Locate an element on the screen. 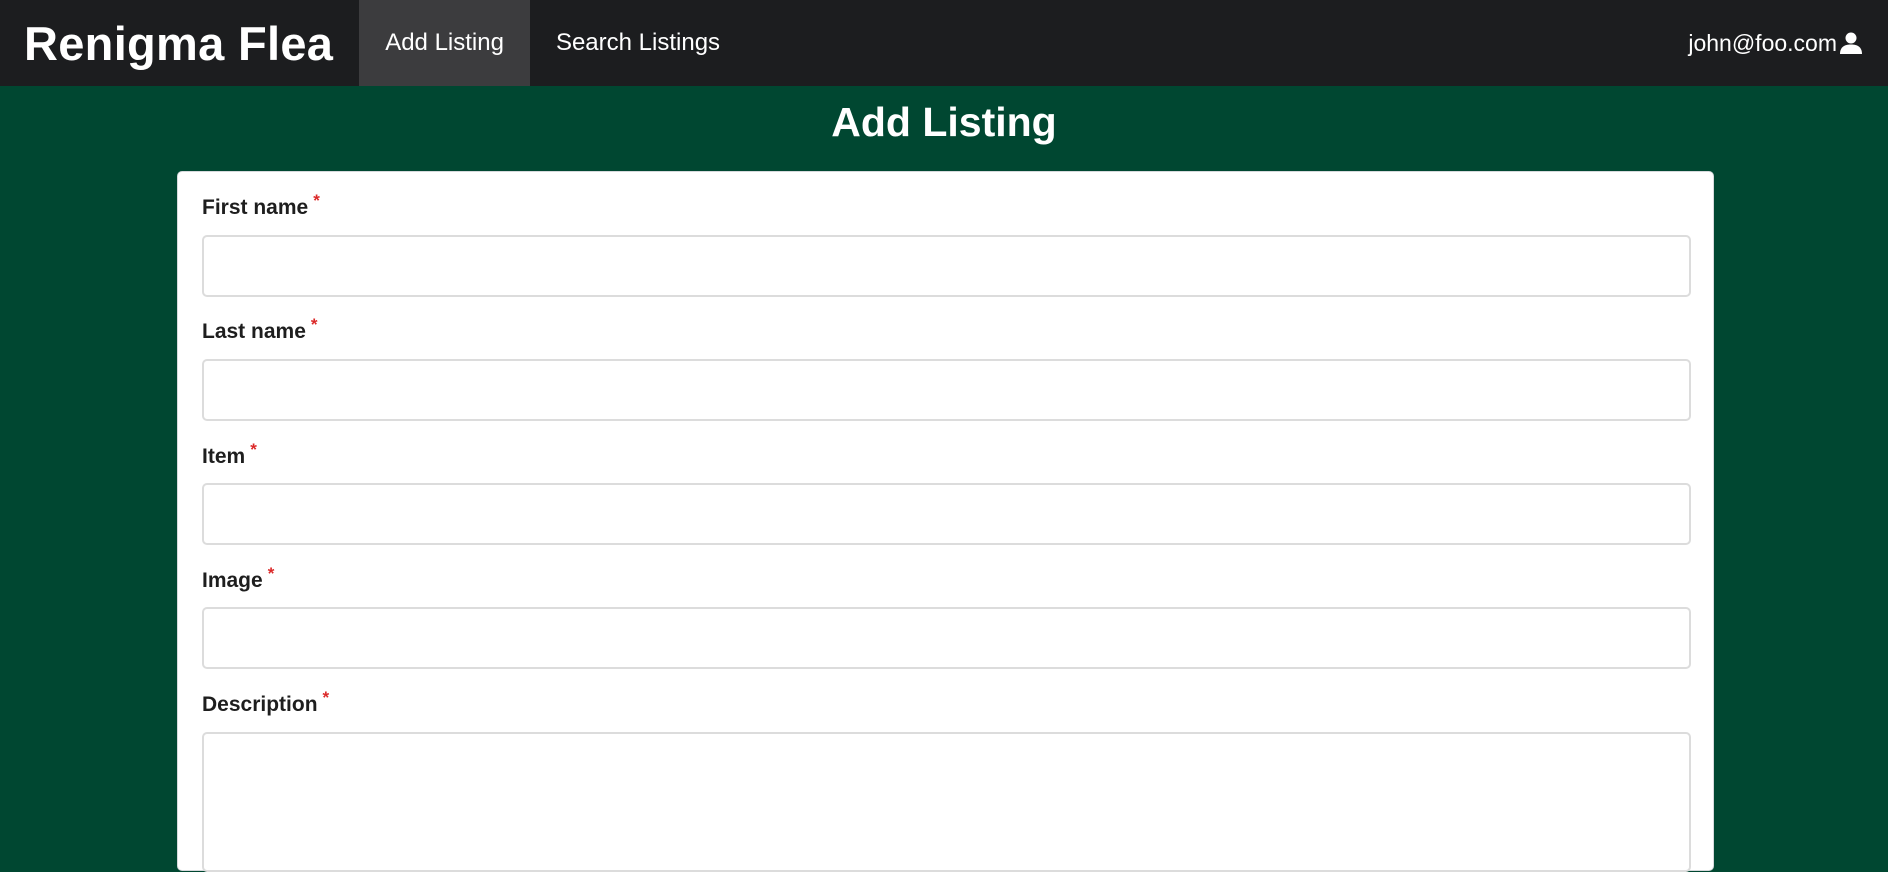  user-menu: john@foo.com is located at coordinates (1775, 43).